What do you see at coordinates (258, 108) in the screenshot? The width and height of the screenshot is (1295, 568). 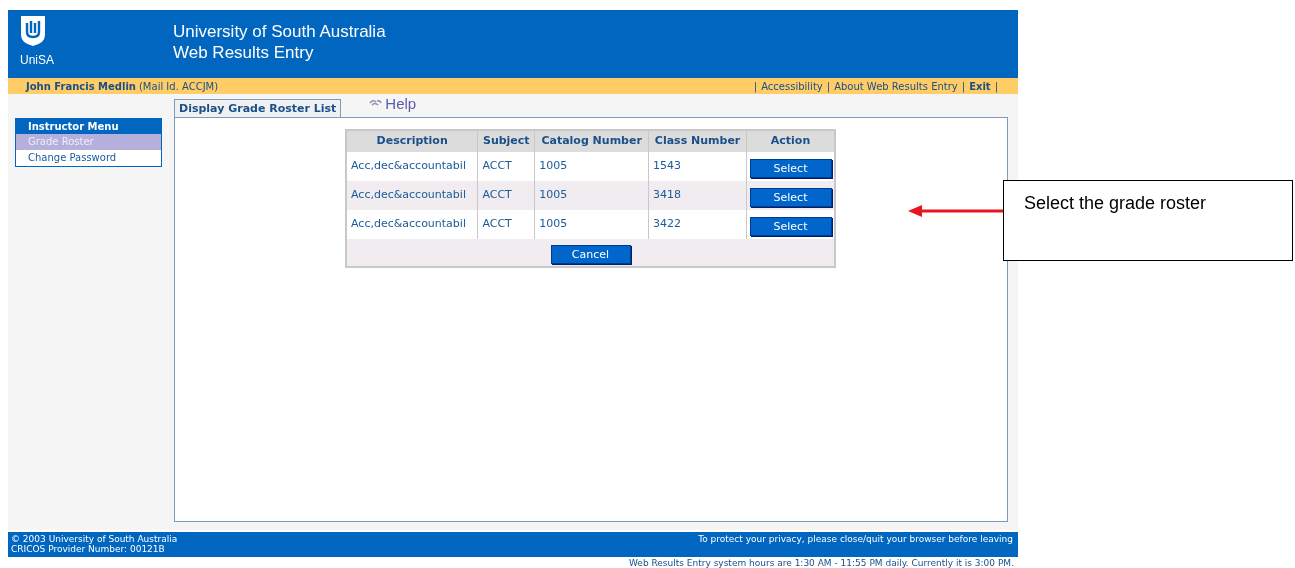 I see `tab: Display Grade Roster List` at bounding box center [258, 108].